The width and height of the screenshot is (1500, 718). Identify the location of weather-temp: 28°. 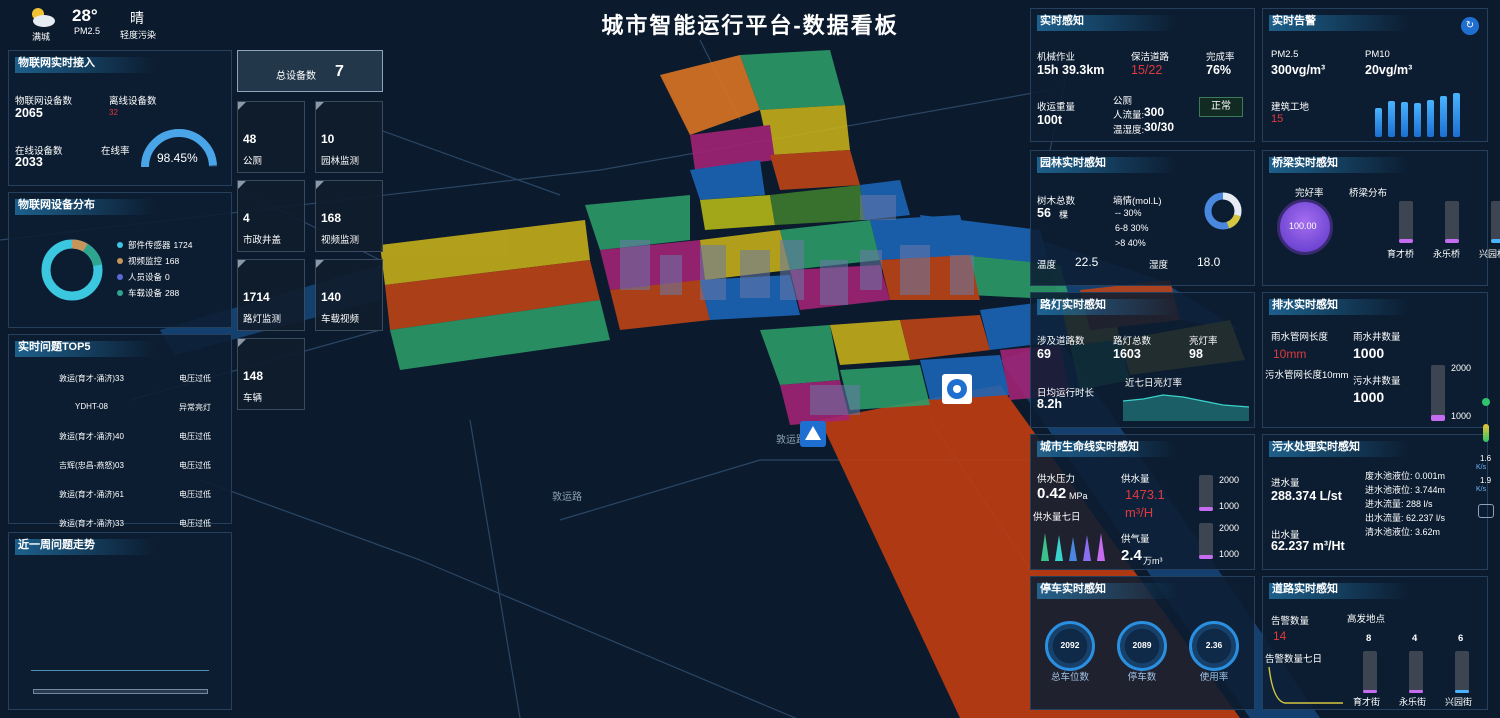
(85, 15).